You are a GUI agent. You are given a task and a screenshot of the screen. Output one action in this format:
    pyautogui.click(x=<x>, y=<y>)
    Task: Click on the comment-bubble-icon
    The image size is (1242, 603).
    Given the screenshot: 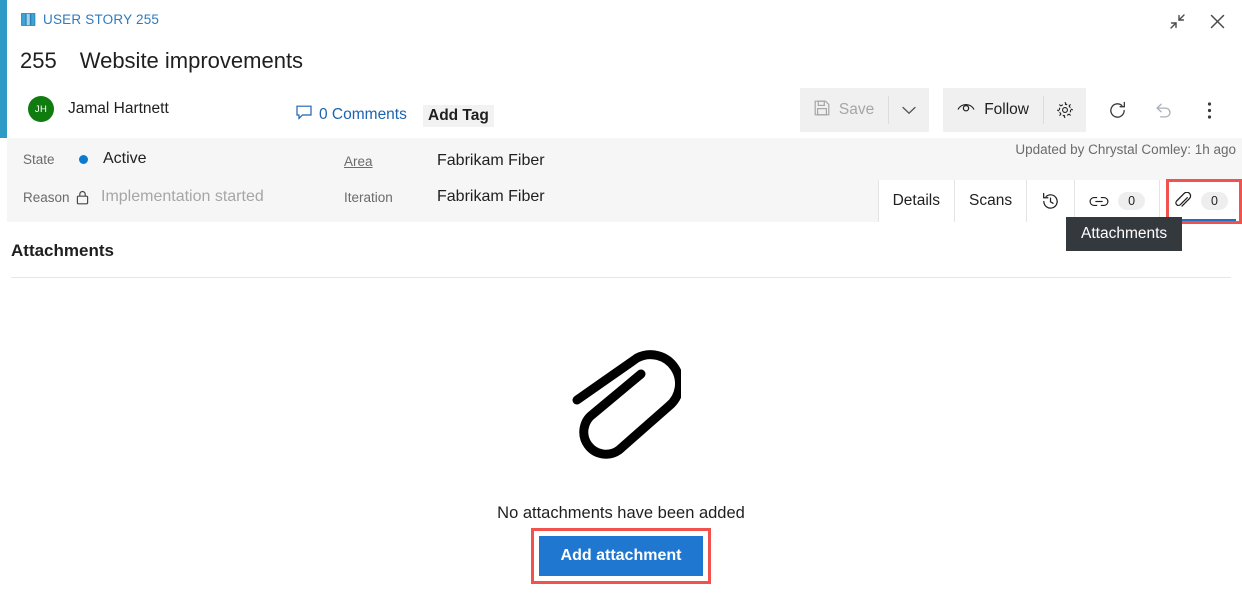 What is the action you would take?
    pyautogui.click(x=304, y=115)
    